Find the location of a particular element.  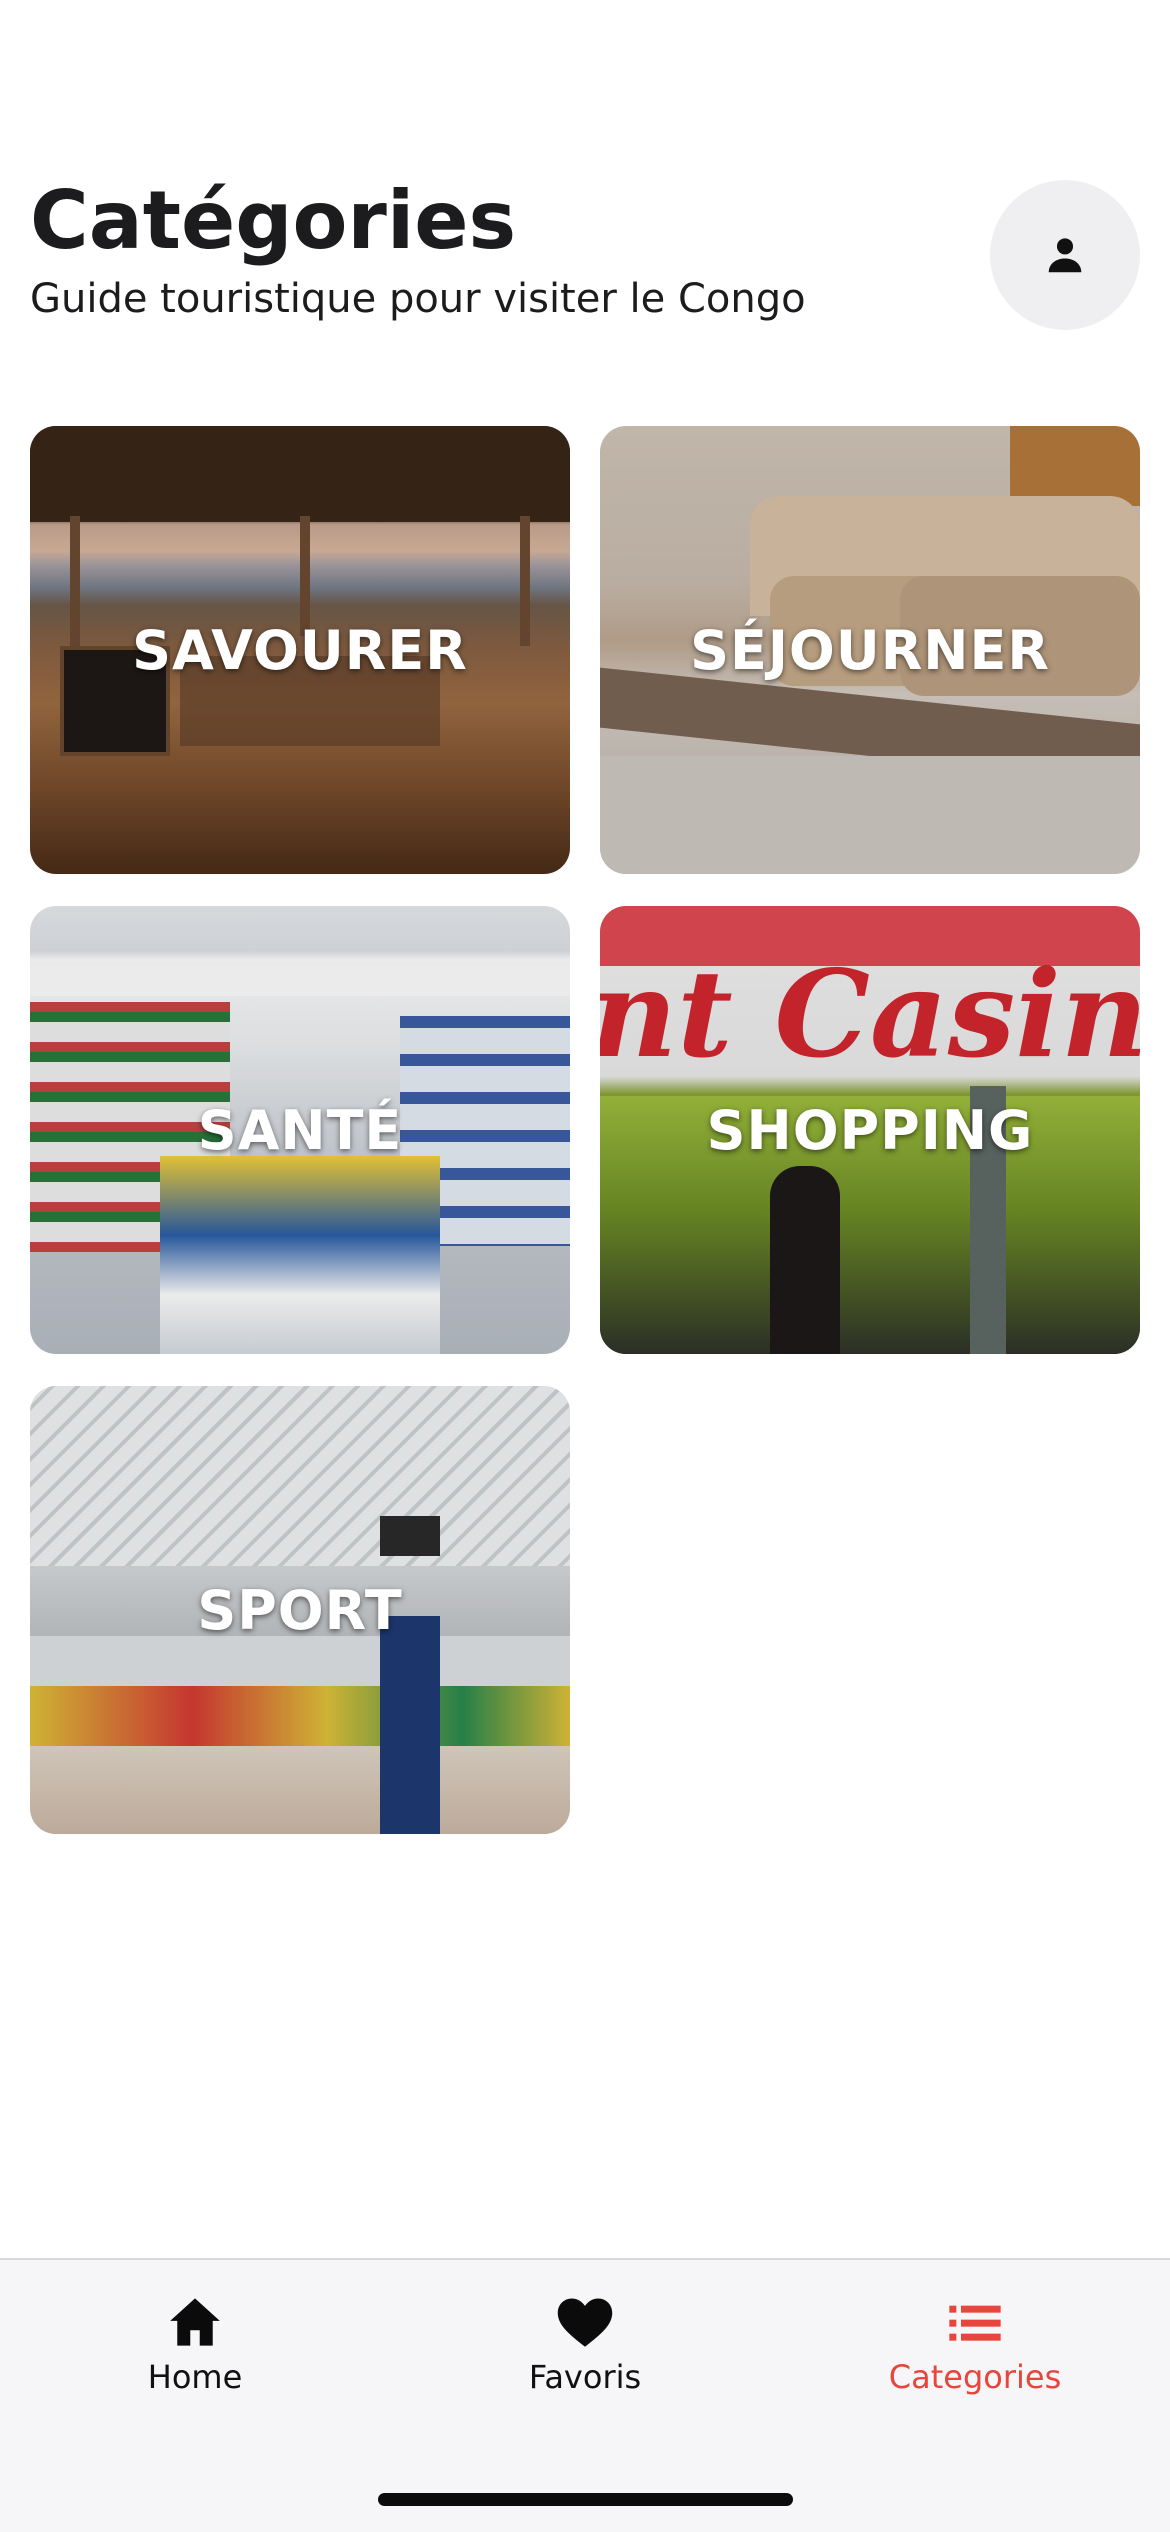

person-icon is located at coordinates (1065, 255).